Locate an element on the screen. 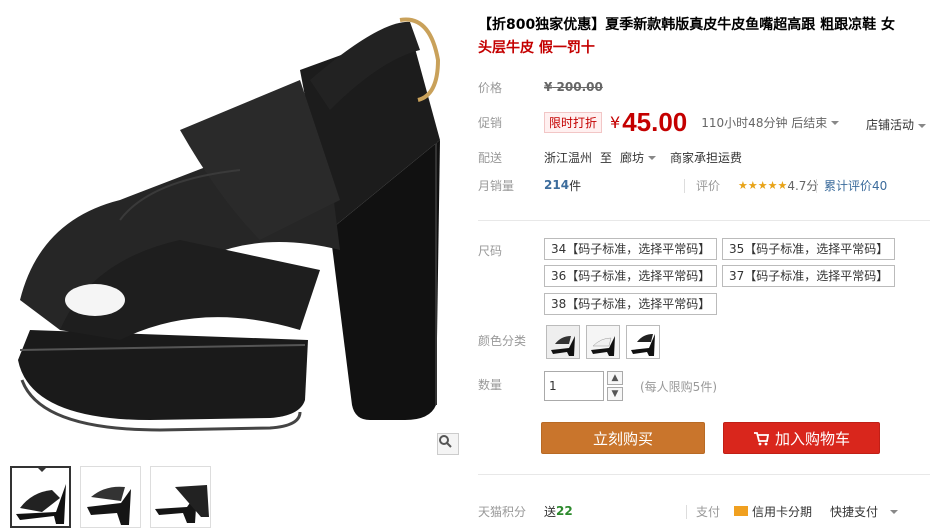  countdown-timer: 110小时48分钟 后结束 is located at coordinates (770, 122).